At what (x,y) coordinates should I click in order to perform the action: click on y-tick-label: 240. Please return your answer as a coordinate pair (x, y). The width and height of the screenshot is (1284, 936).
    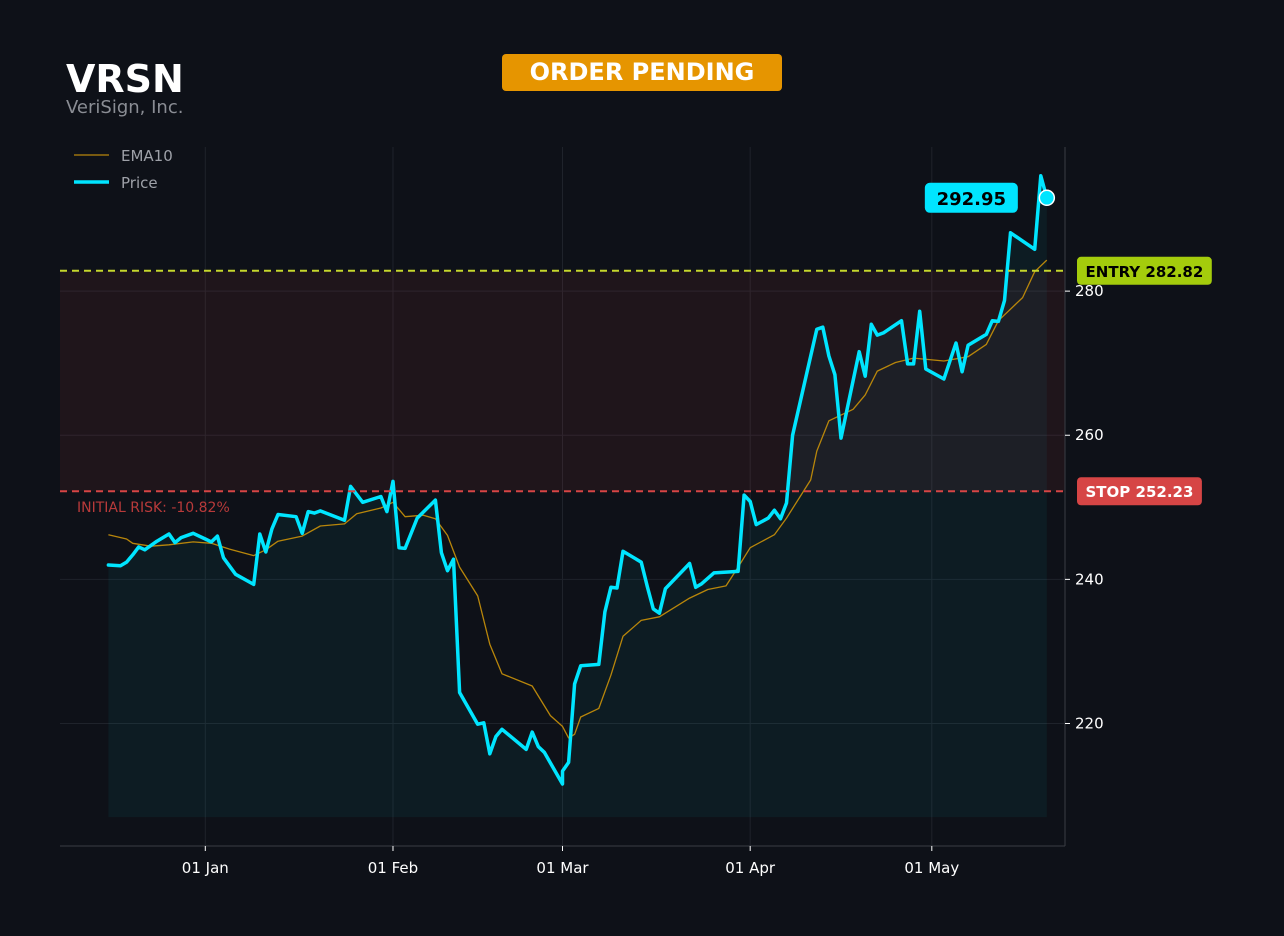
    Looking at the image, I should click on (1089, 579).